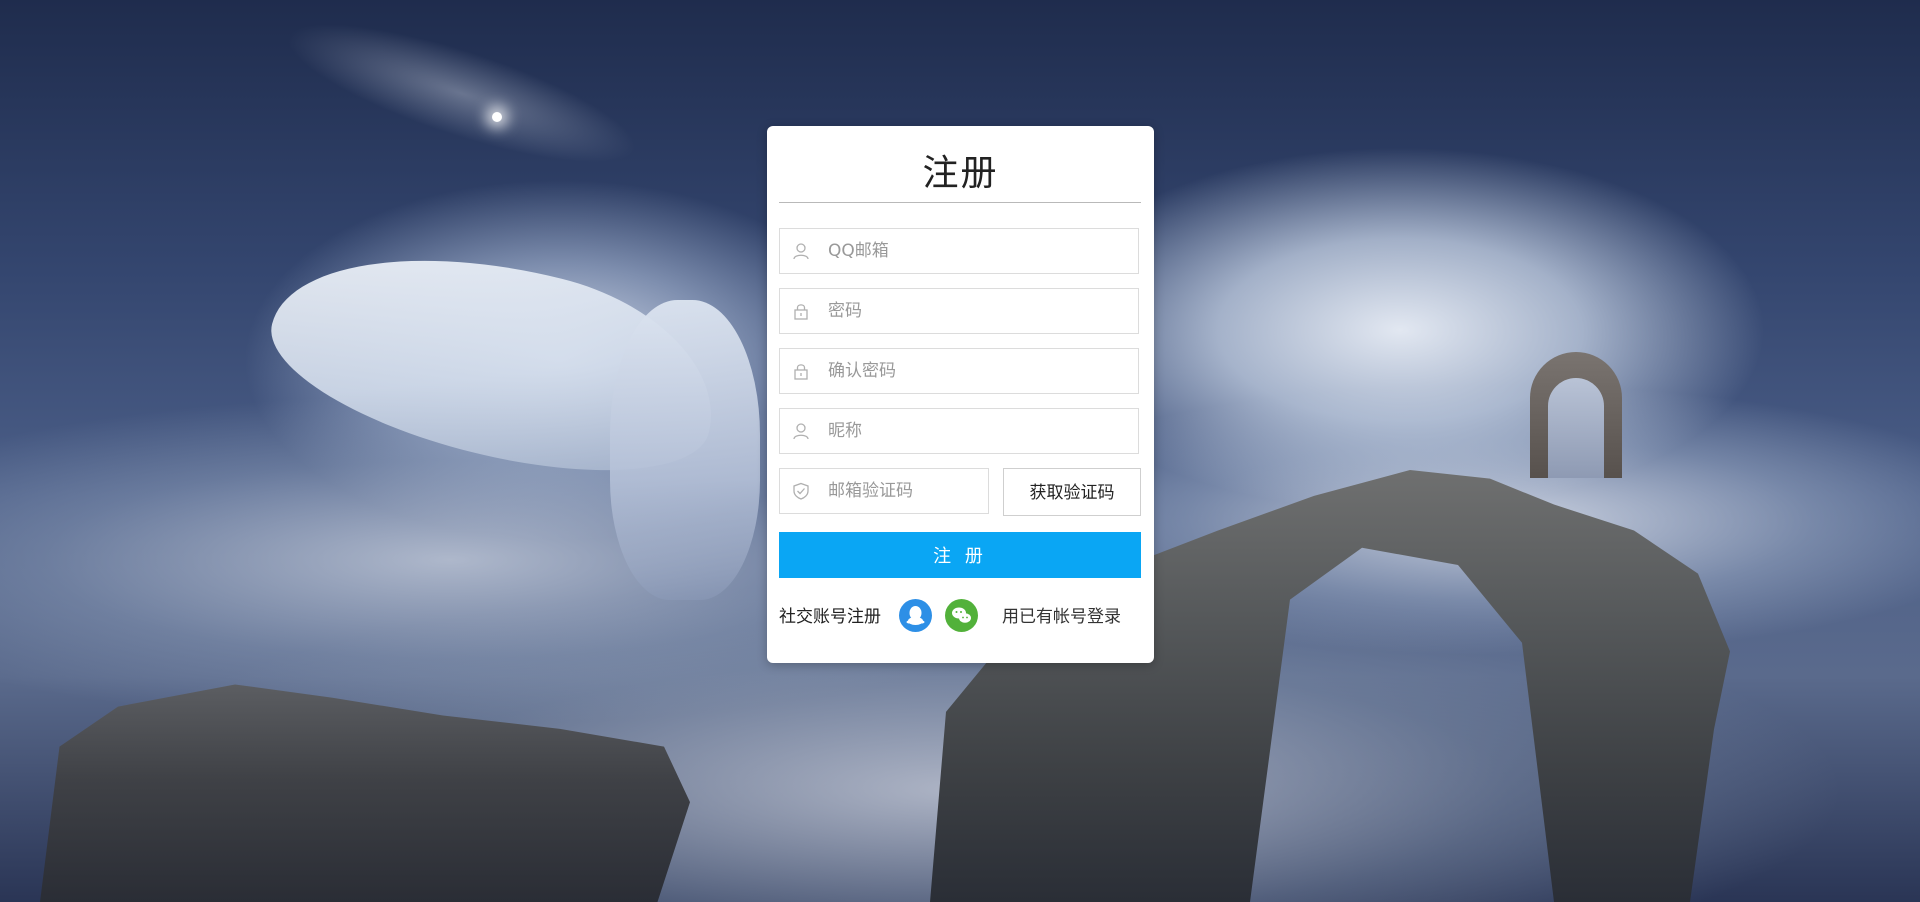  Describe the element at coordinates (830, 617) in the screenshot. I see `social-register-label: 社交账号注册` at that location.